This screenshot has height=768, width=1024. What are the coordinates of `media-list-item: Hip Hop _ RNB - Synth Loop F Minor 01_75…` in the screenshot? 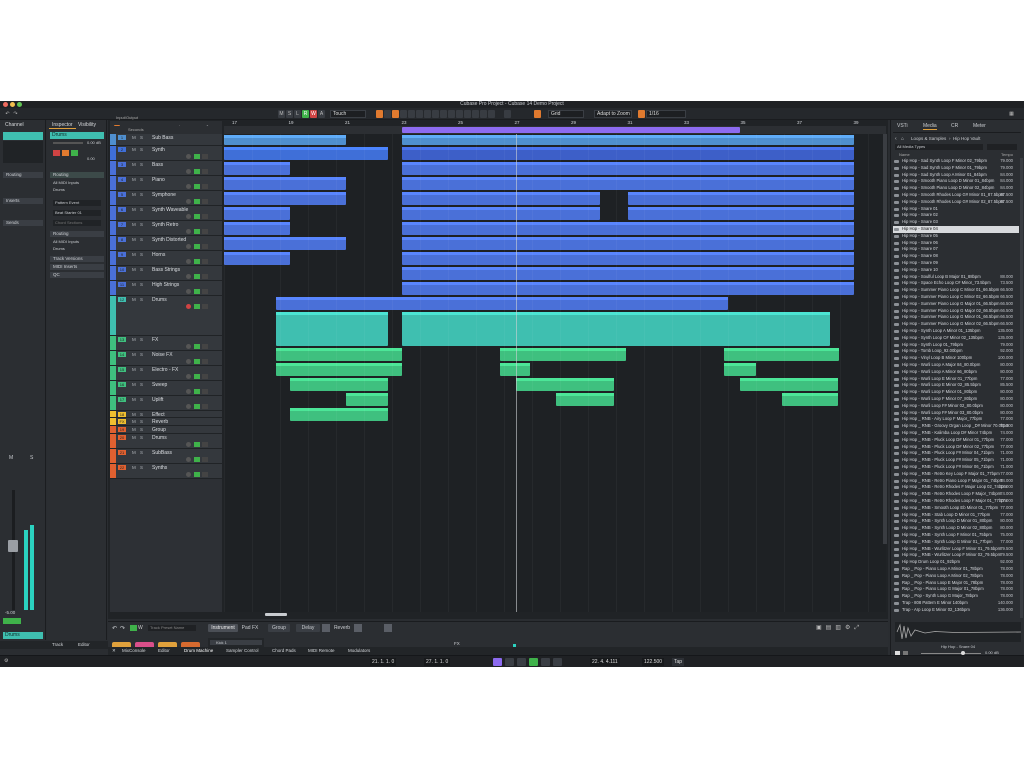 It's located at (956, 535).